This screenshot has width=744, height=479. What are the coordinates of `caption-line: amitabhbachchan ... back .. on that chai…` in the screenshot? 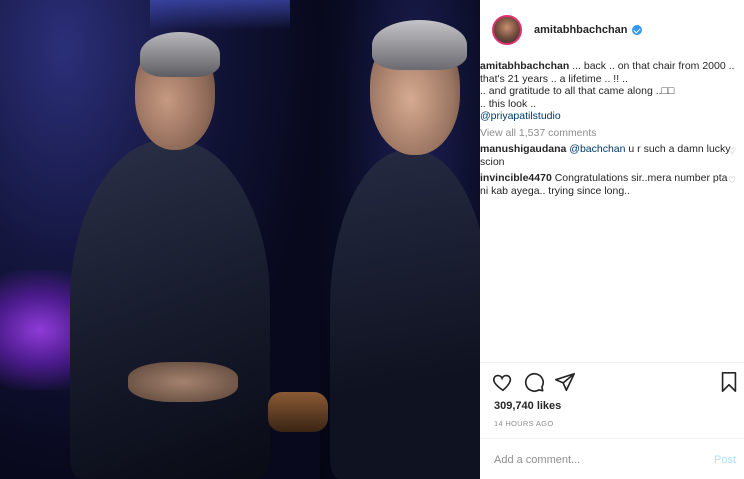 It's located at (612, 66).